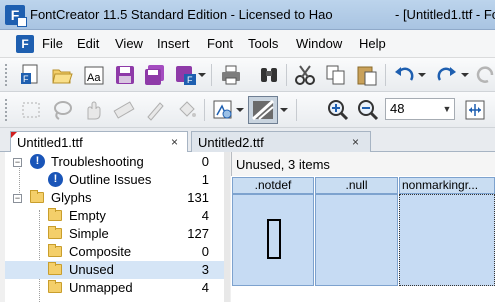  I want to click on menu-tools: Tools, so click(263, 43).